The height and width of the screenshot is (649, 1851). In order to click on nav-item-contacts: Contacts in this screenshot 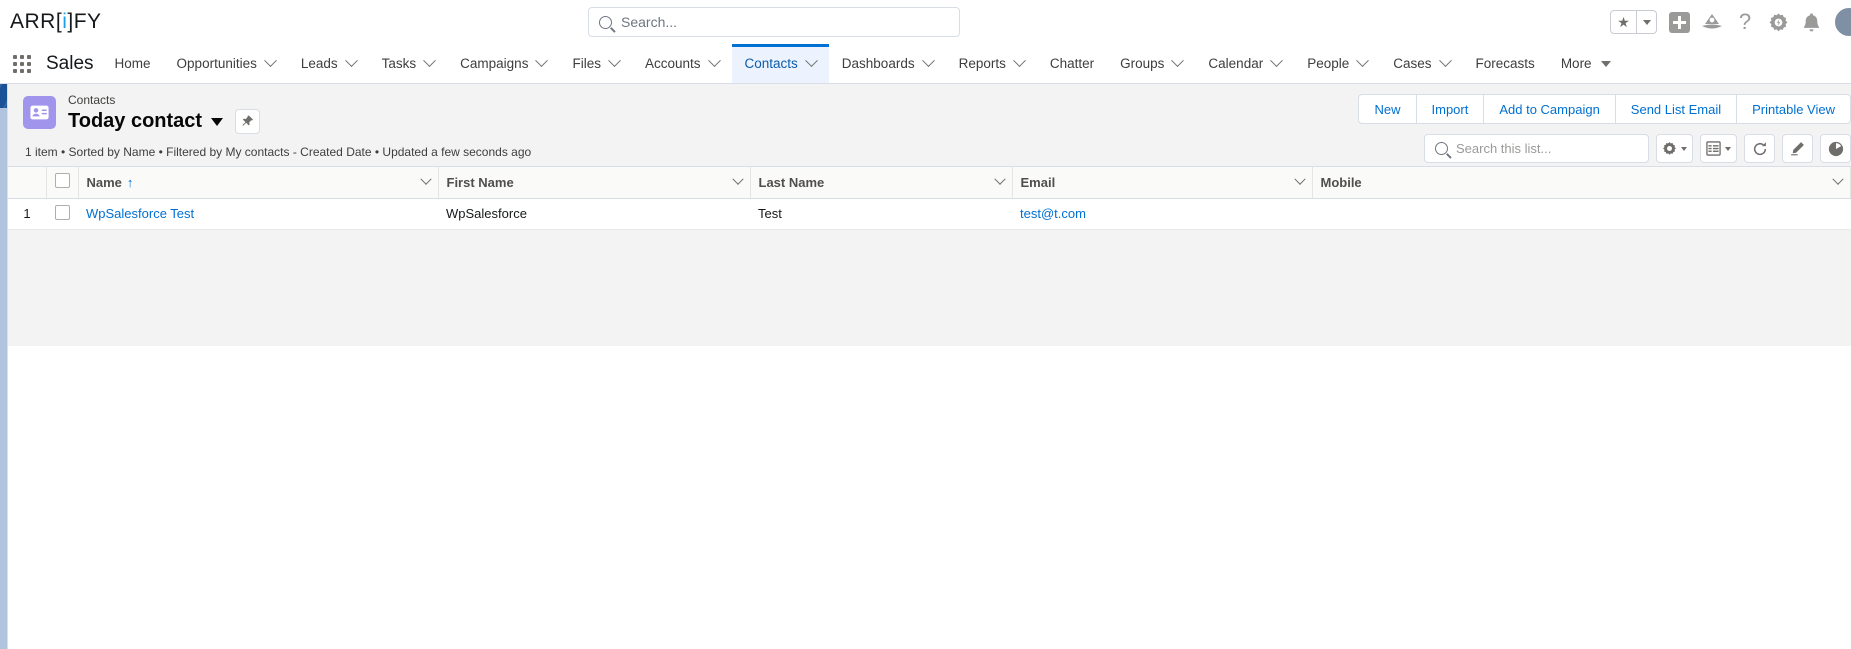, I will do `click(780, 63)`.